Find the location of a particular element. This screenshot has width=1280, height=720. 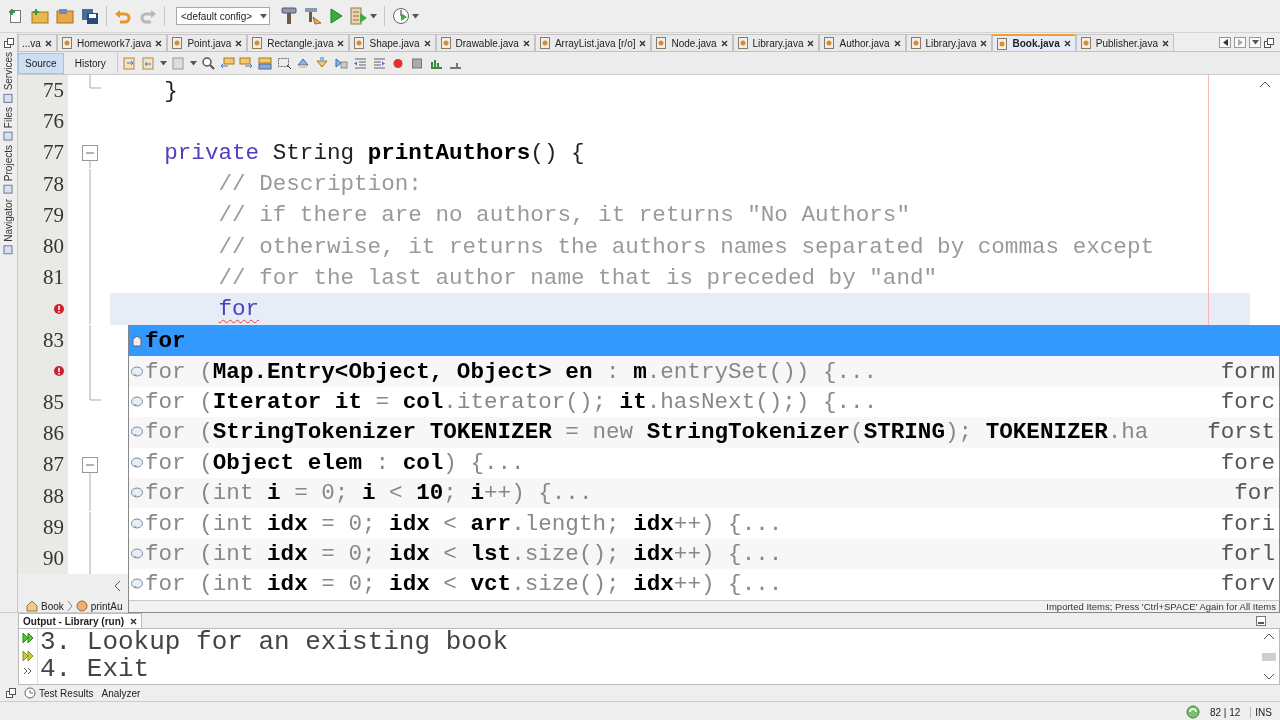

bottom-tab: Analyzer is located at coordinates (121, 693).